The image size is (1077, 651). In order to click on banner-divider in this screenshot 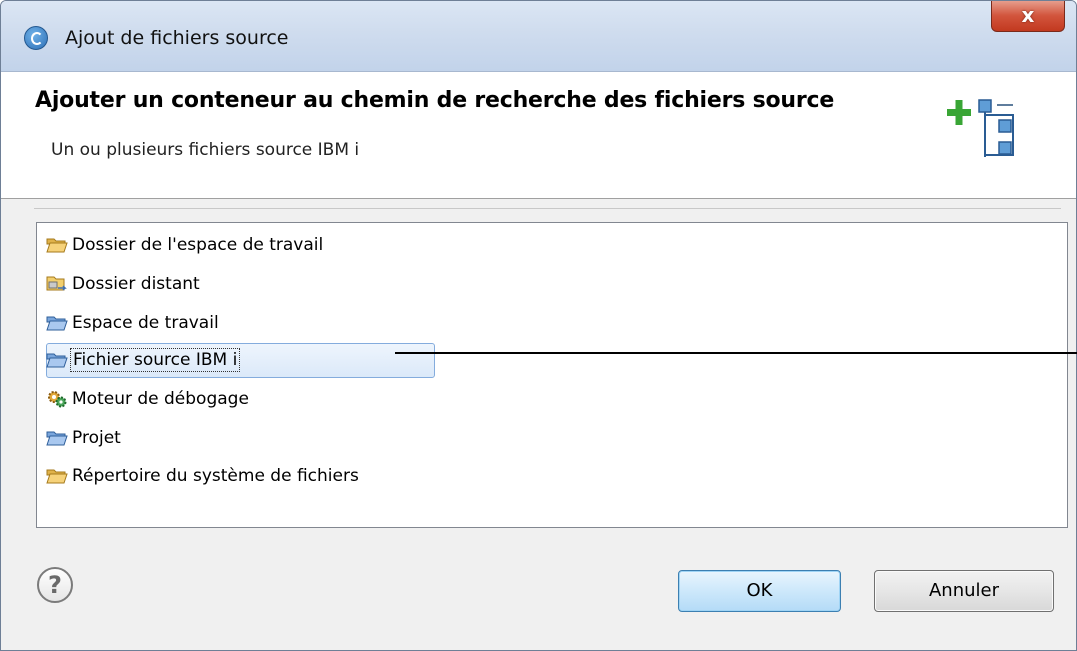, I will do `click(538, 198)`.